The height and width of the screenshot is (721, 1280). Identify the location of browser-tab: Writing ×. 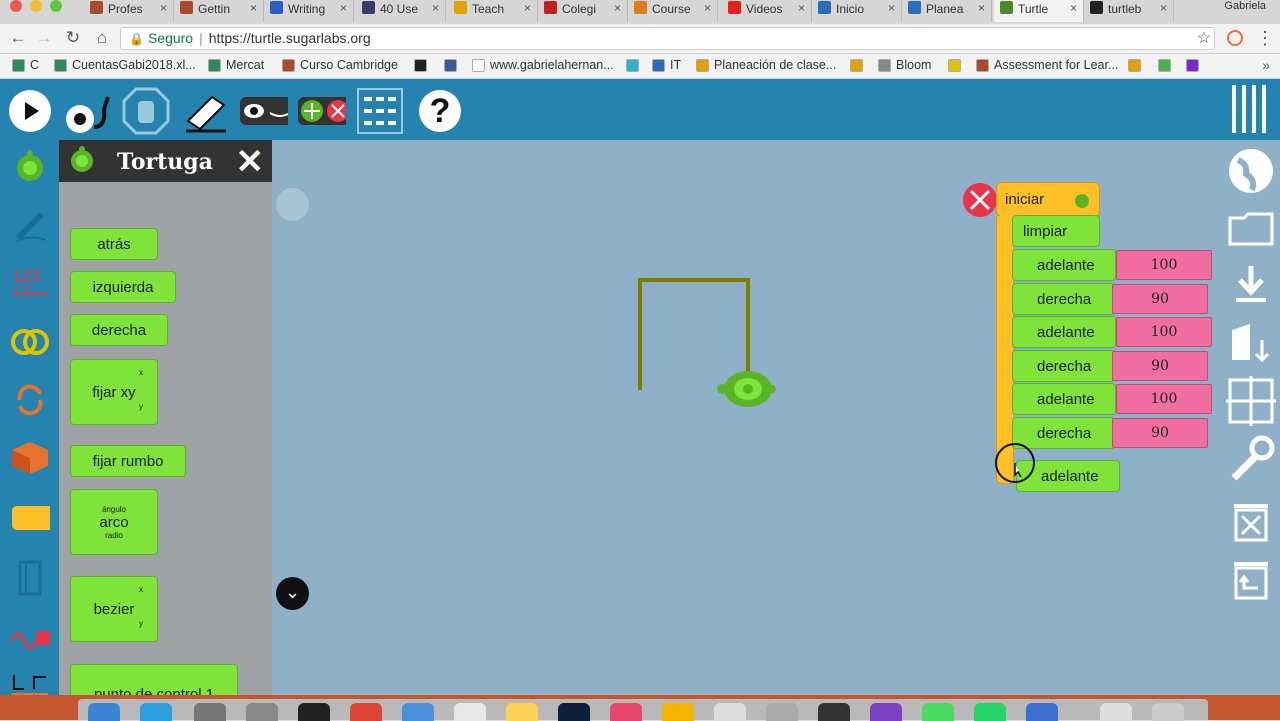
(309, 11).